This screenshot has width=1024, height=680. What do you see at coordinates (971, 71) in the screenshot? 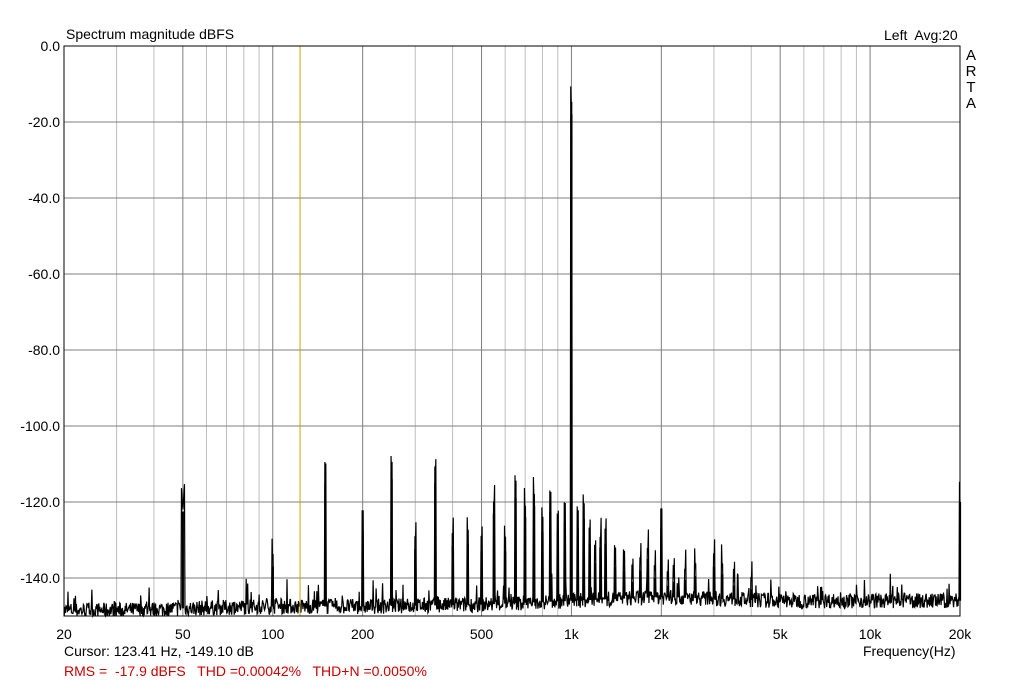
I see `arta-letter-1: R` at bounding box center [971, 71].